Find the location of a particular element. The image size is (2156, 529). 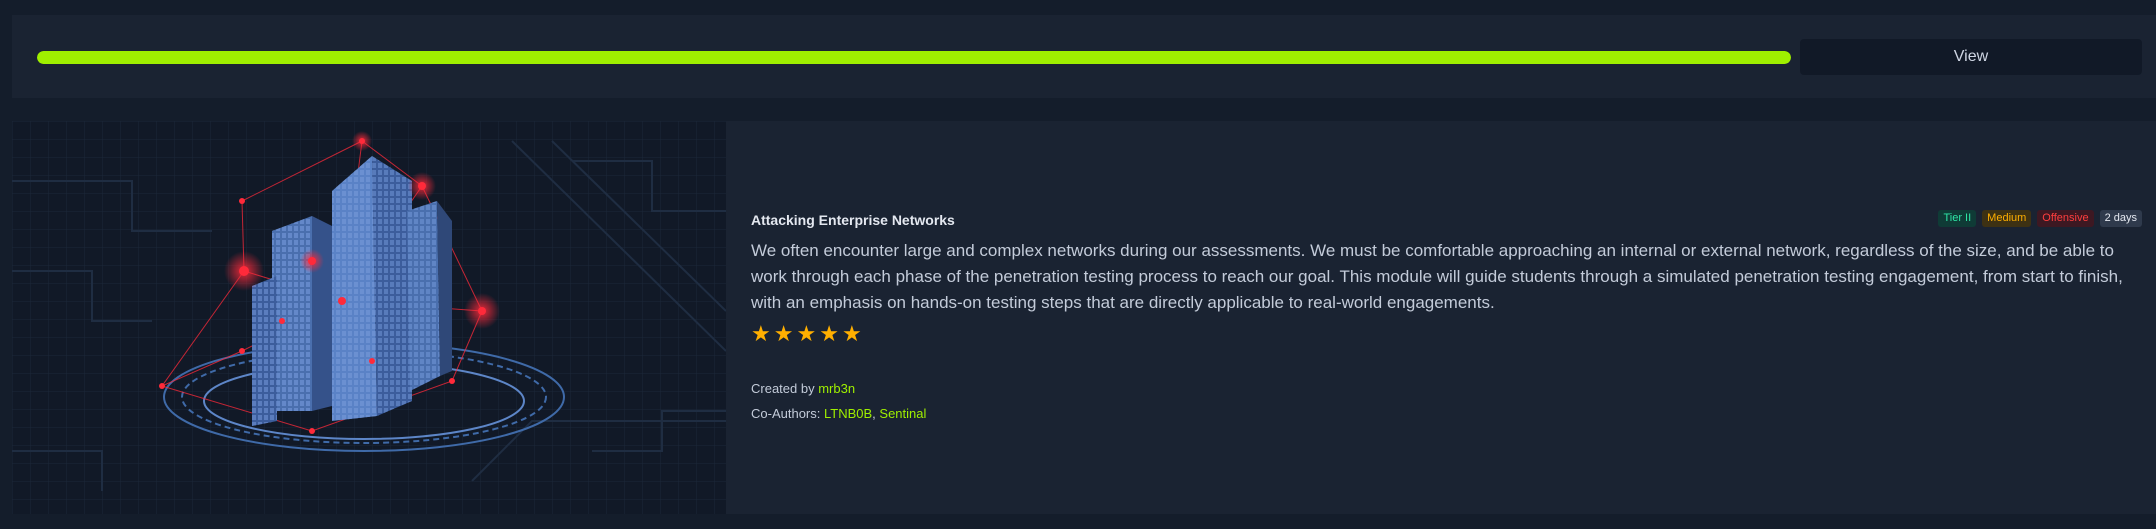

rating-stars: ★ ★ ★ ★ ★ is located at coordinates (806, 334).